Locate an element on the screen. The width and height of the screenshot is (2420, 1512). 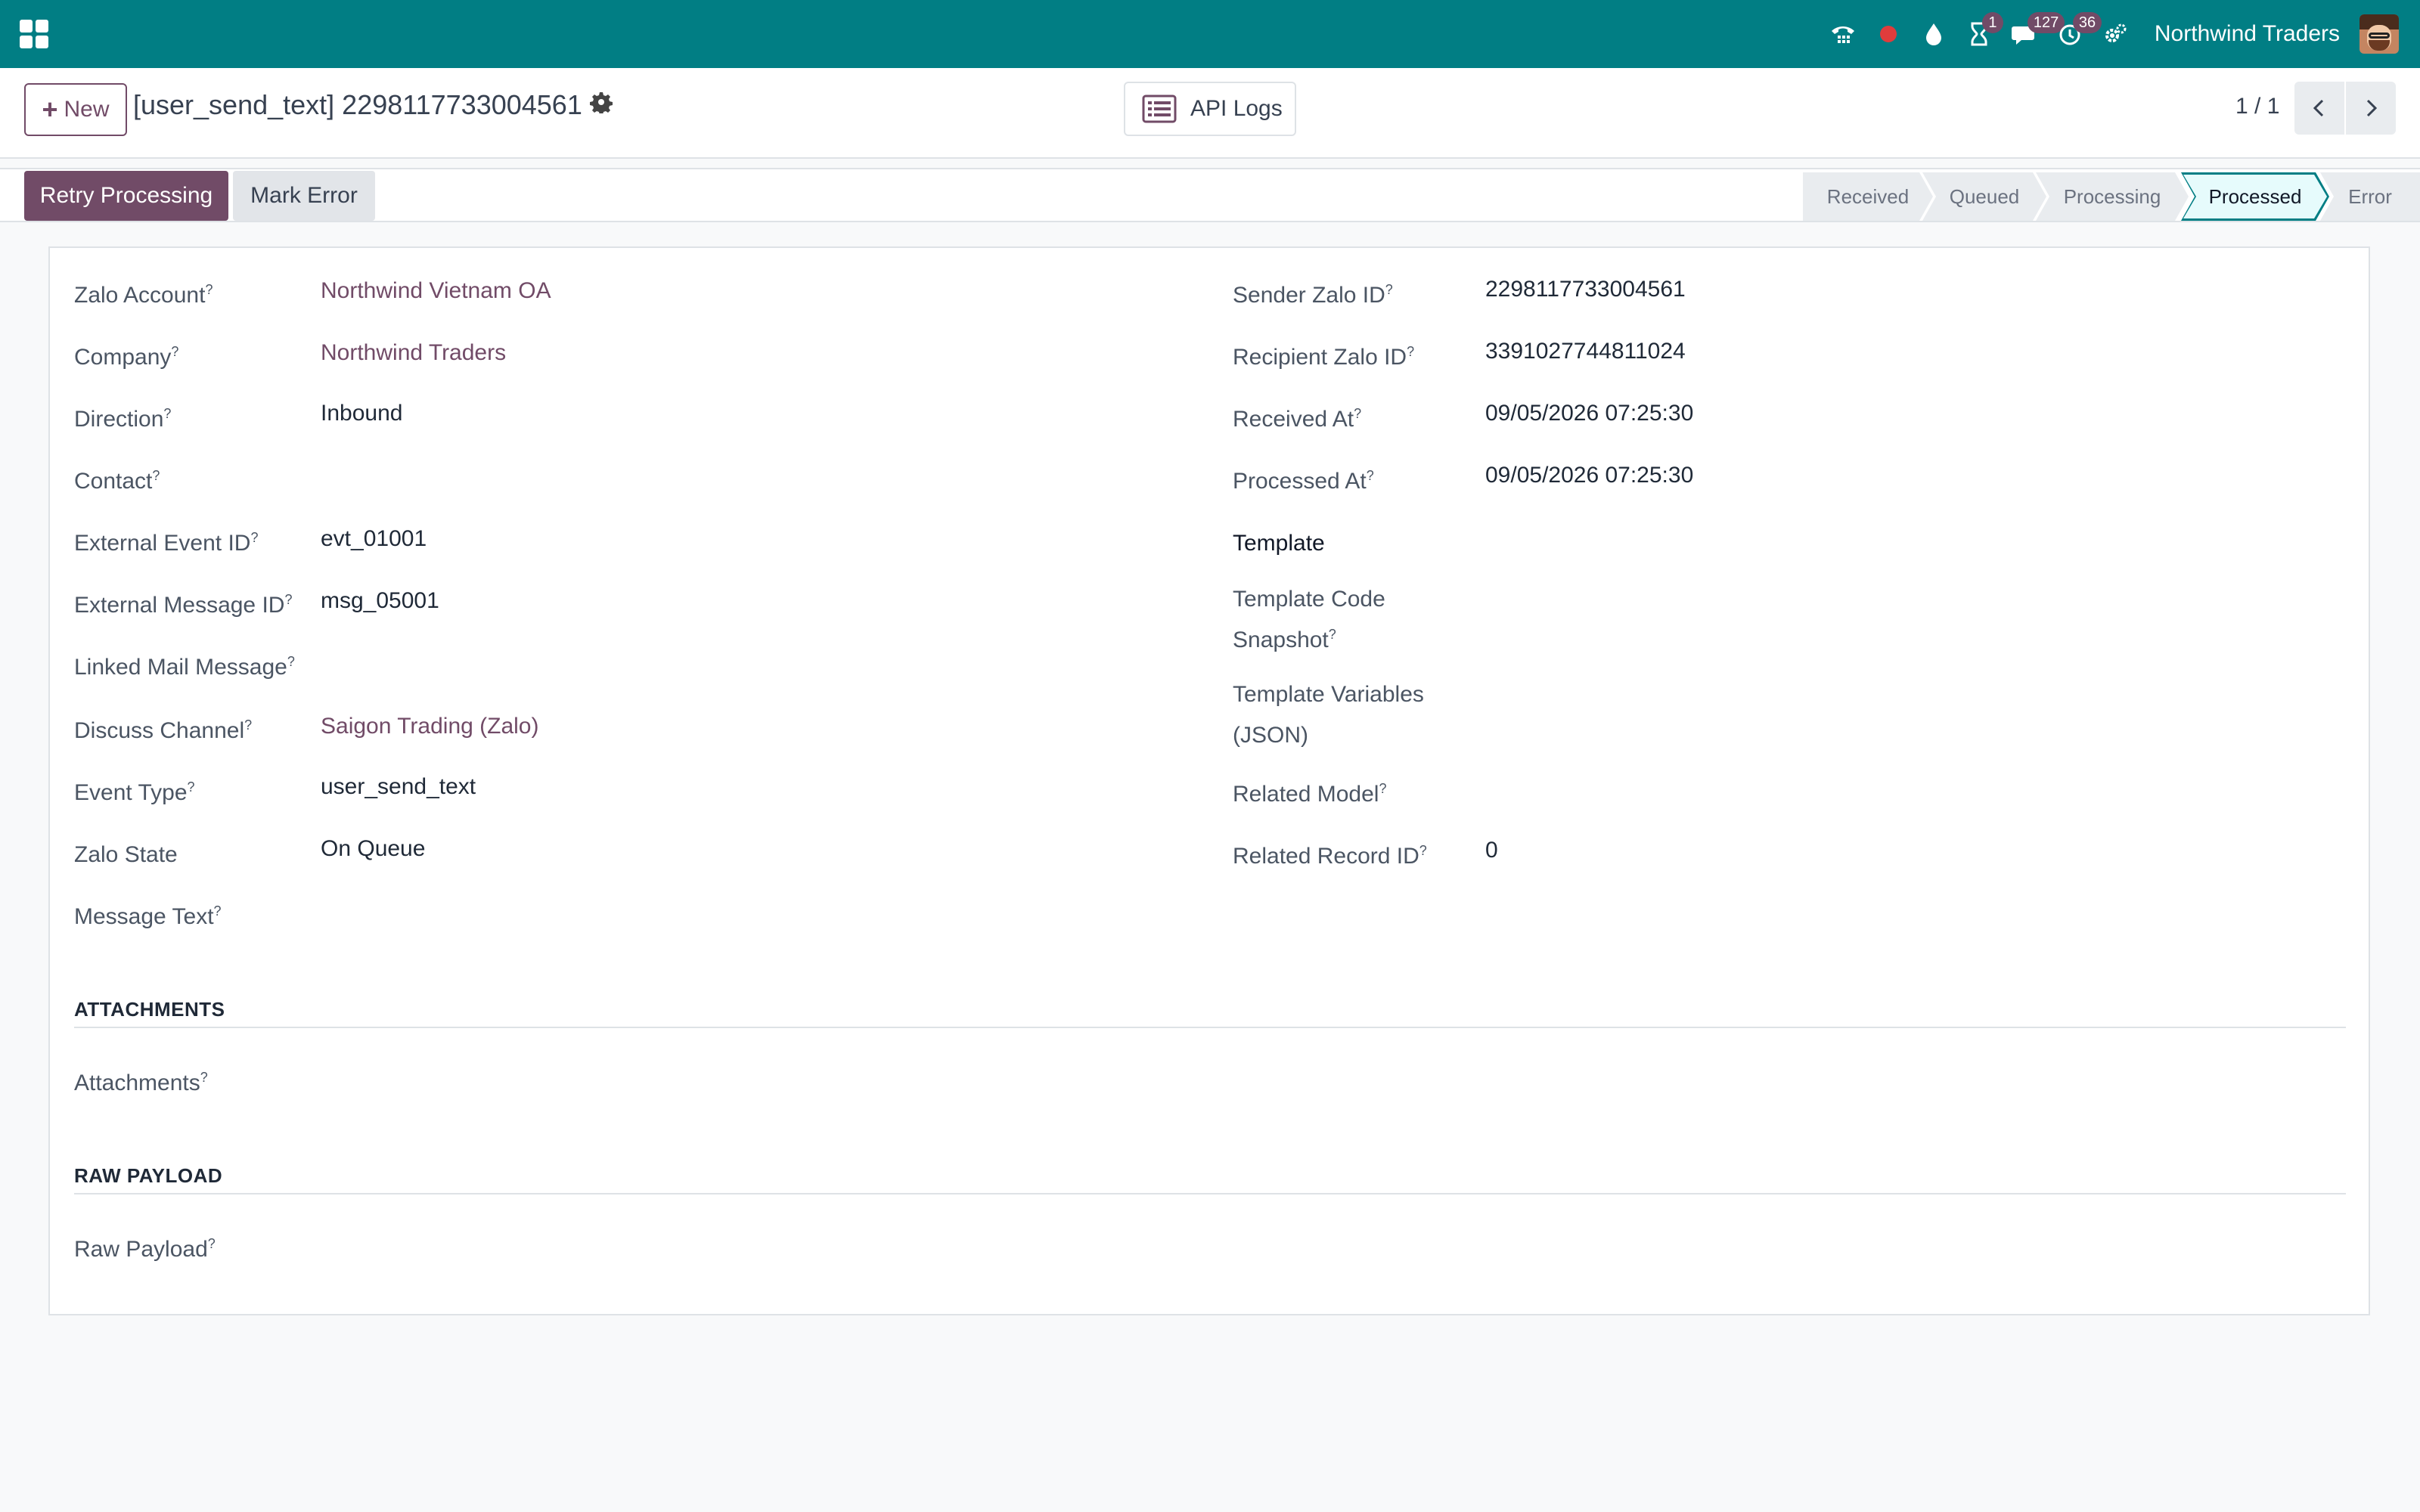
systray: 1 127 36 Northwind Traders is located at coordinates (2120, 34).